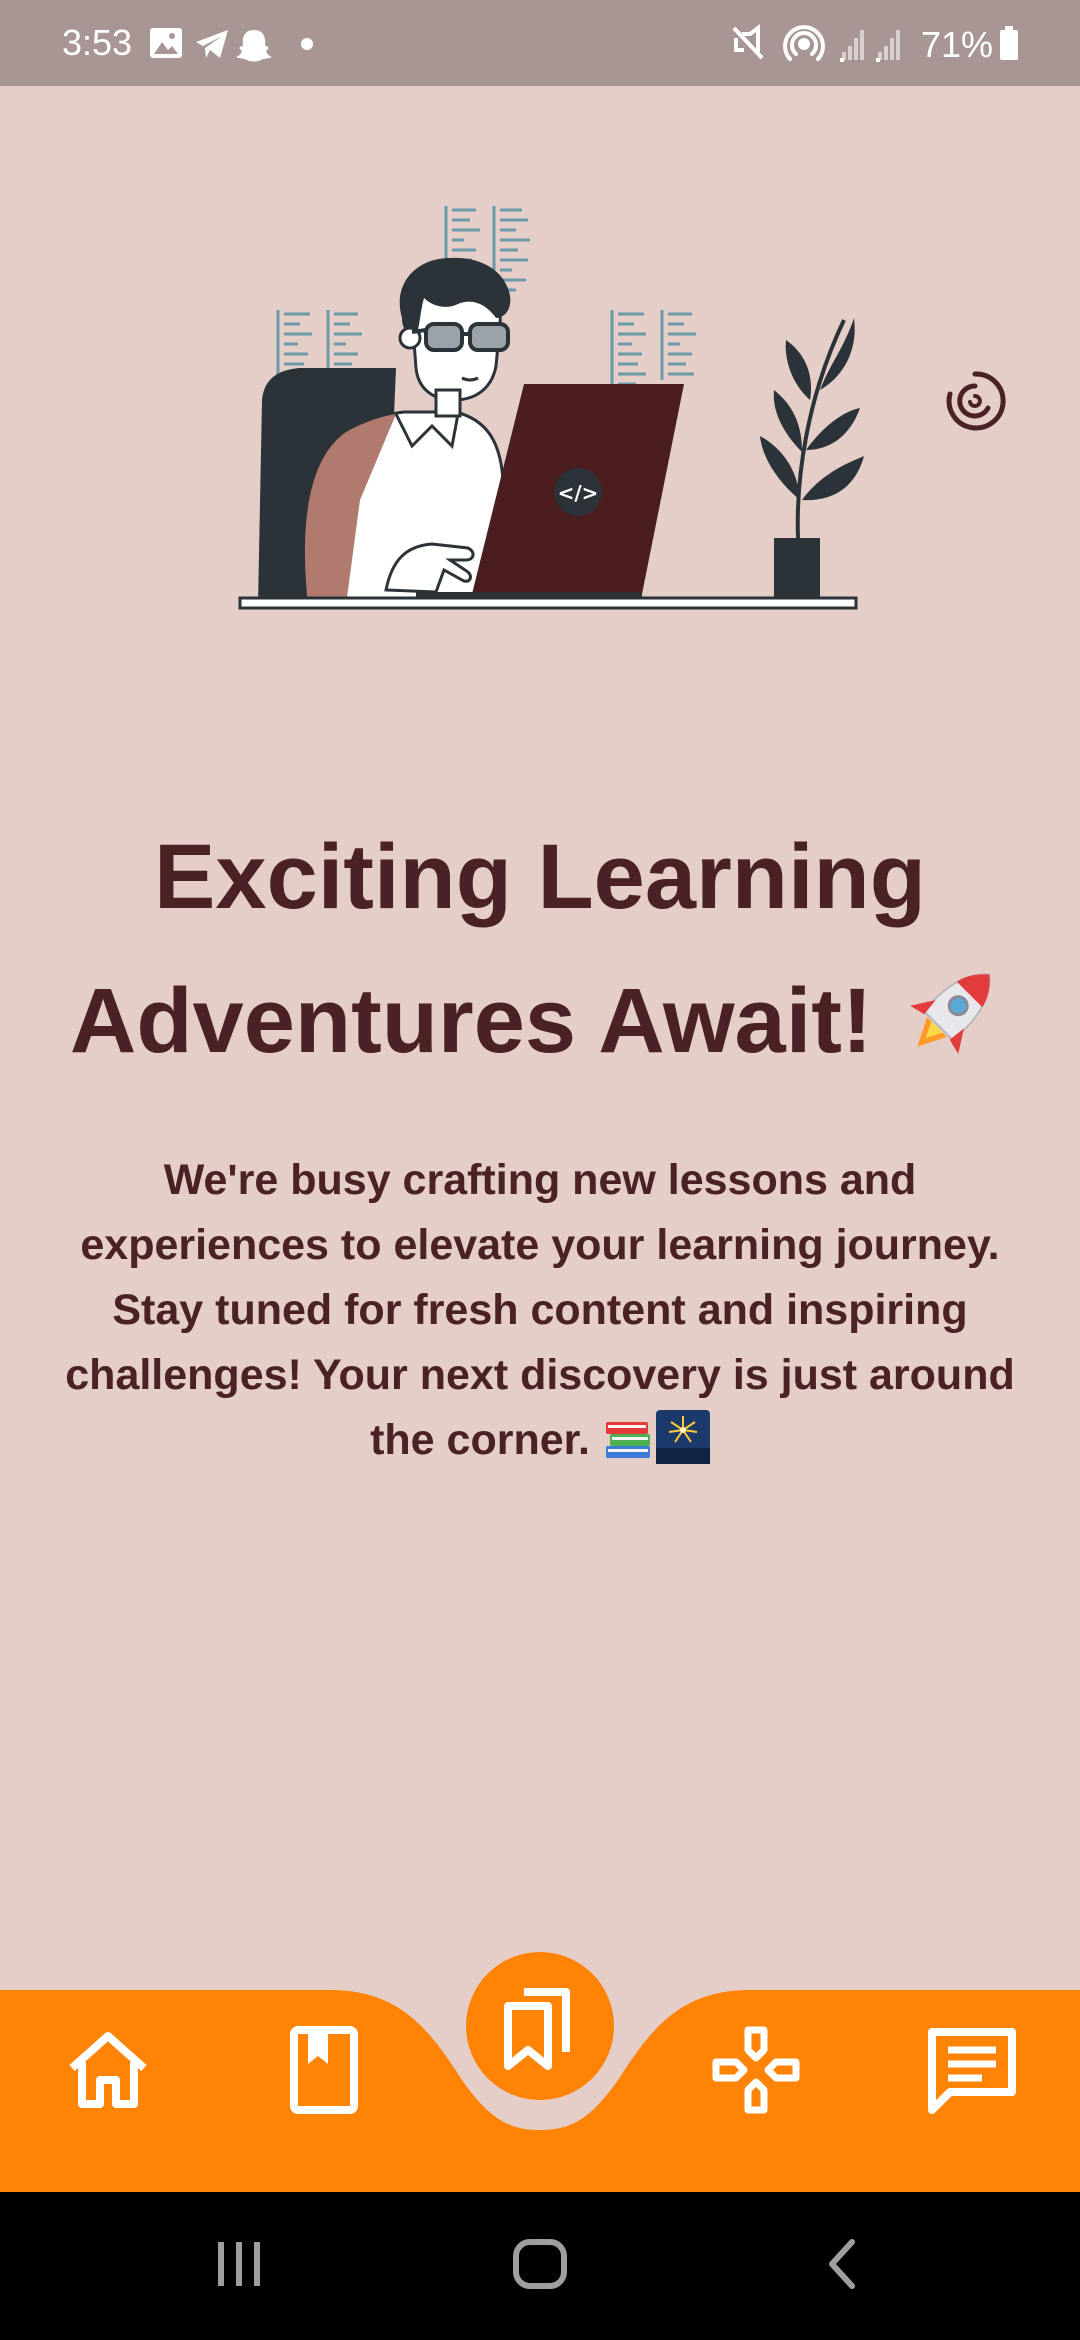 This screenshot has height=2340, width=1080. What do you see at coordinates (540, 43) in the screenshot?
I see `status-bar: 3:53 71%` at bounding box center [540, 43].